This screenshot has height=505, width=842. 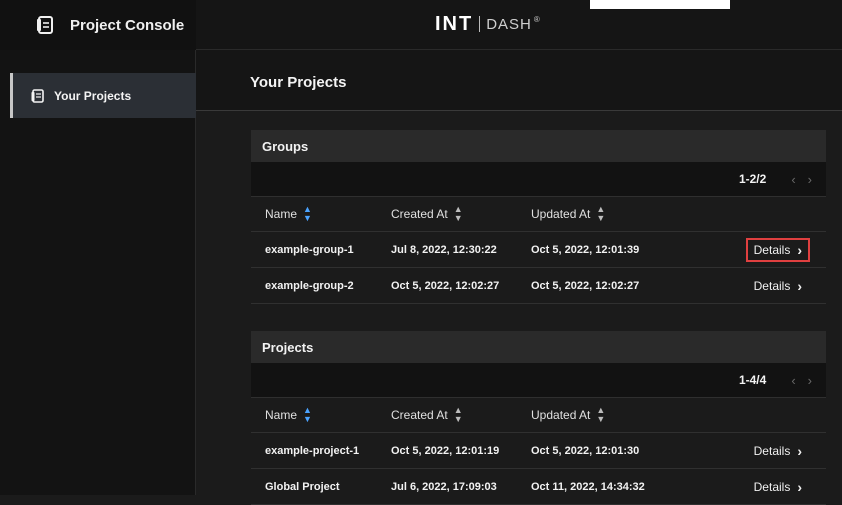 What do you see at coordinates (810, 380) in the screenshot?
I see `projects-next-page-button: ›` at bounding box center [810, 380].